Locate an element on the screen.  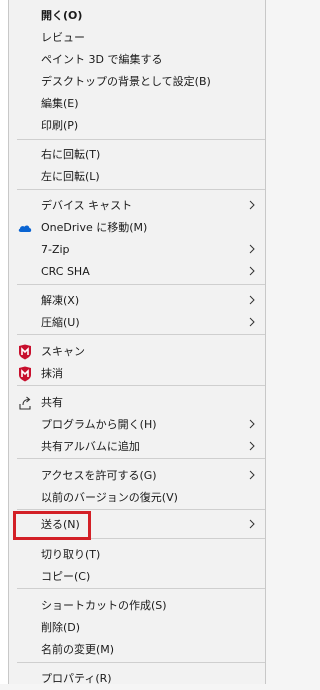
menu-item-label: 編集(E) is located at coordinates (60, 103).